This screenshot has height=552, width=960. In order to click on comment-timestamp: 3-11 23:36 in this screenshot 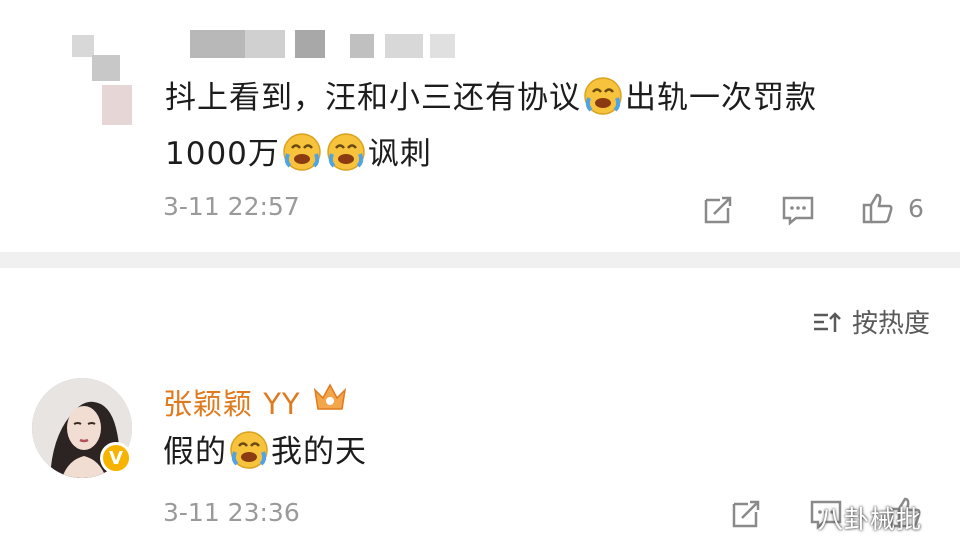, I will do `click(231, 512)`.